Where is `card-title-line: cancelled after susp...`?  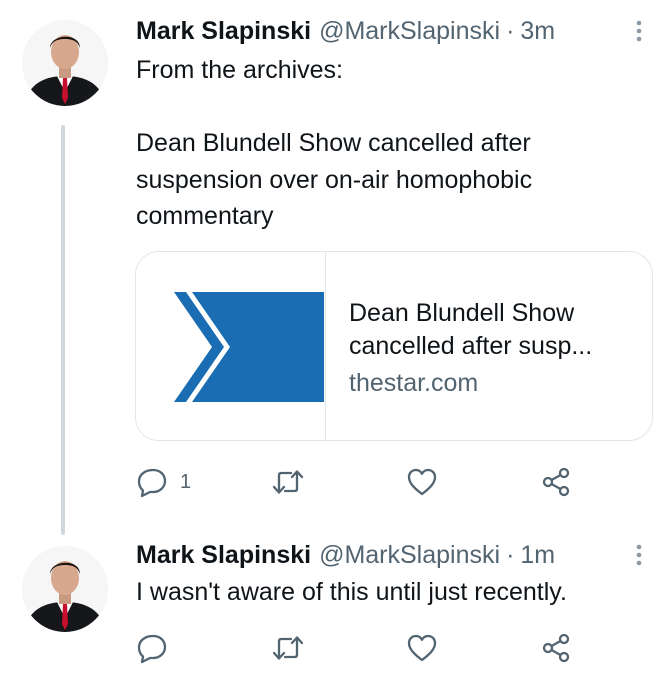
card-title-line: cancelled after susp... is located at coordinates (471, 346).